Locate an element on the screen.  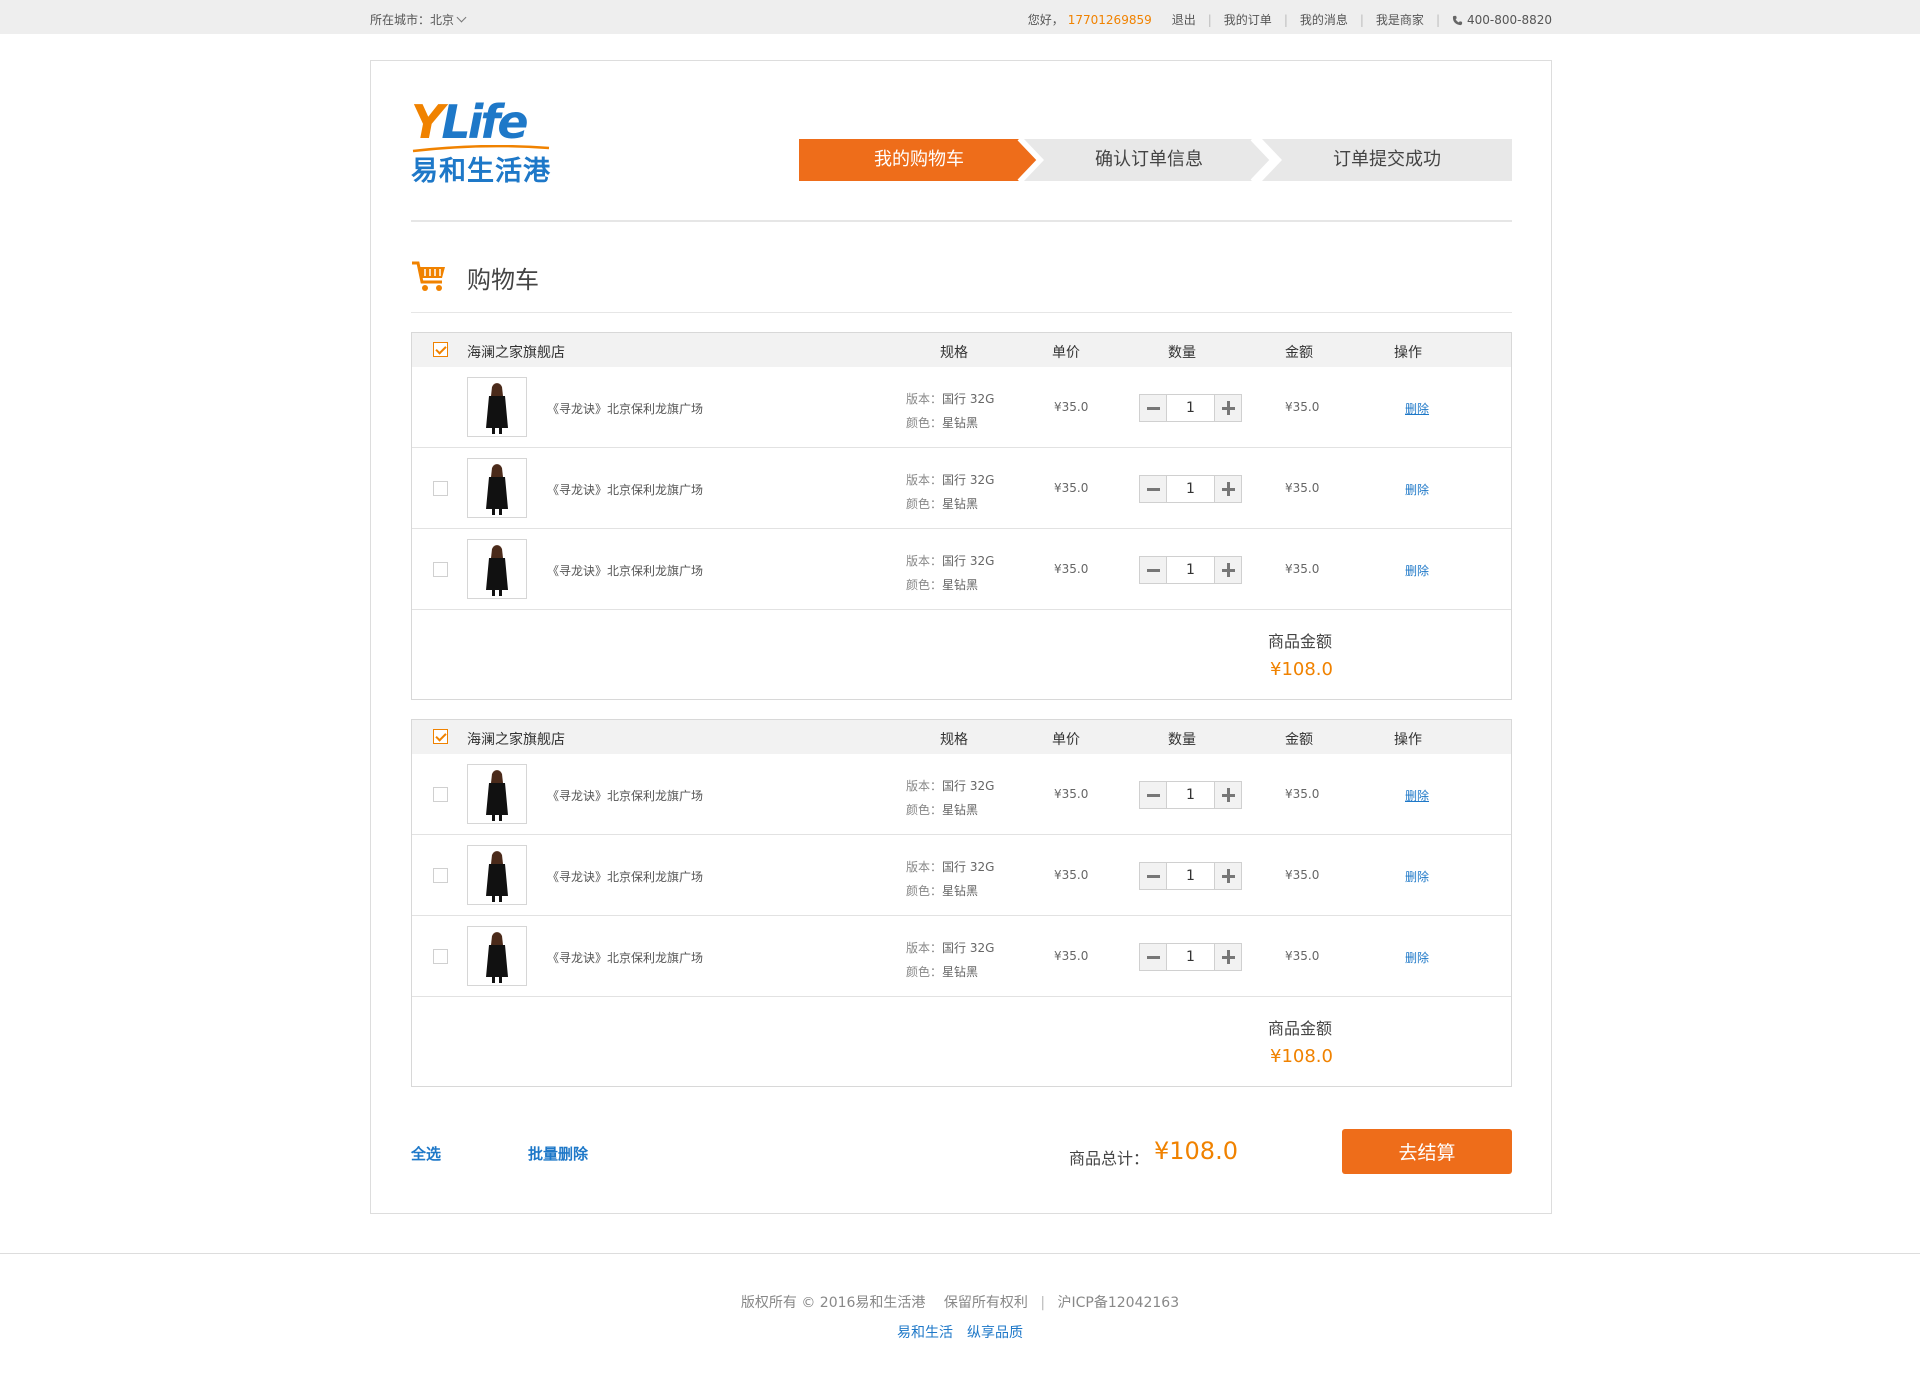
slogan-1: 易和生活 is located at coordinates (925, 1333).